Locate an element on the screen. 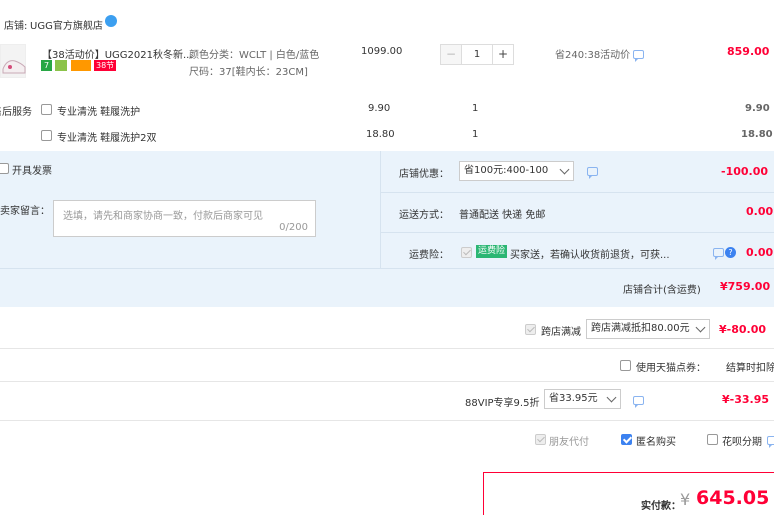 Image resolution: width=774 pixels, height=515 pixels. badge-38-icon: 38节 is located at coordinates (105, 65).